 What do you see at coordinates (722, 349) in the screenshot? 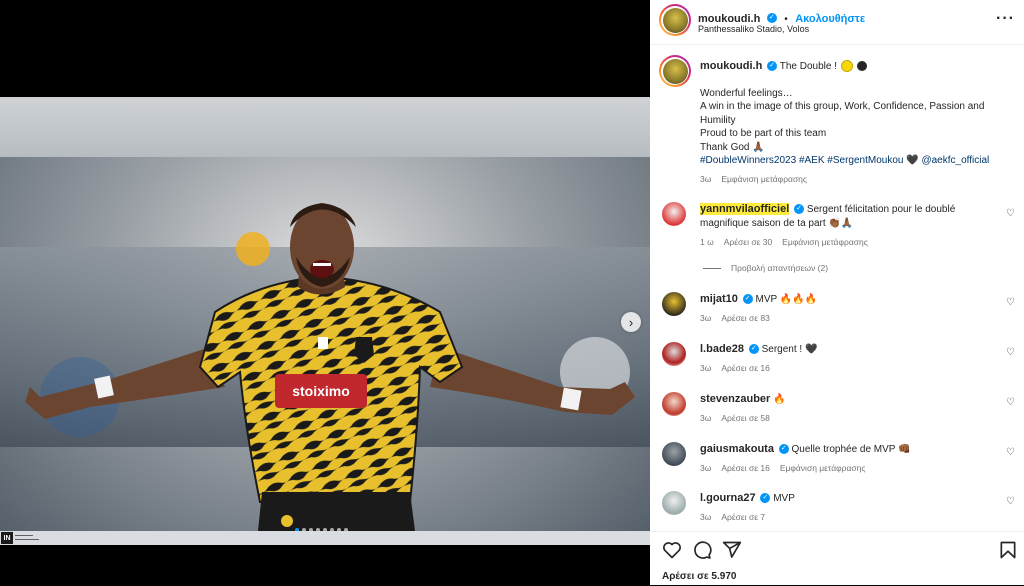
I see `commenter-username: l.bade28` at bounding box center [722, 349].